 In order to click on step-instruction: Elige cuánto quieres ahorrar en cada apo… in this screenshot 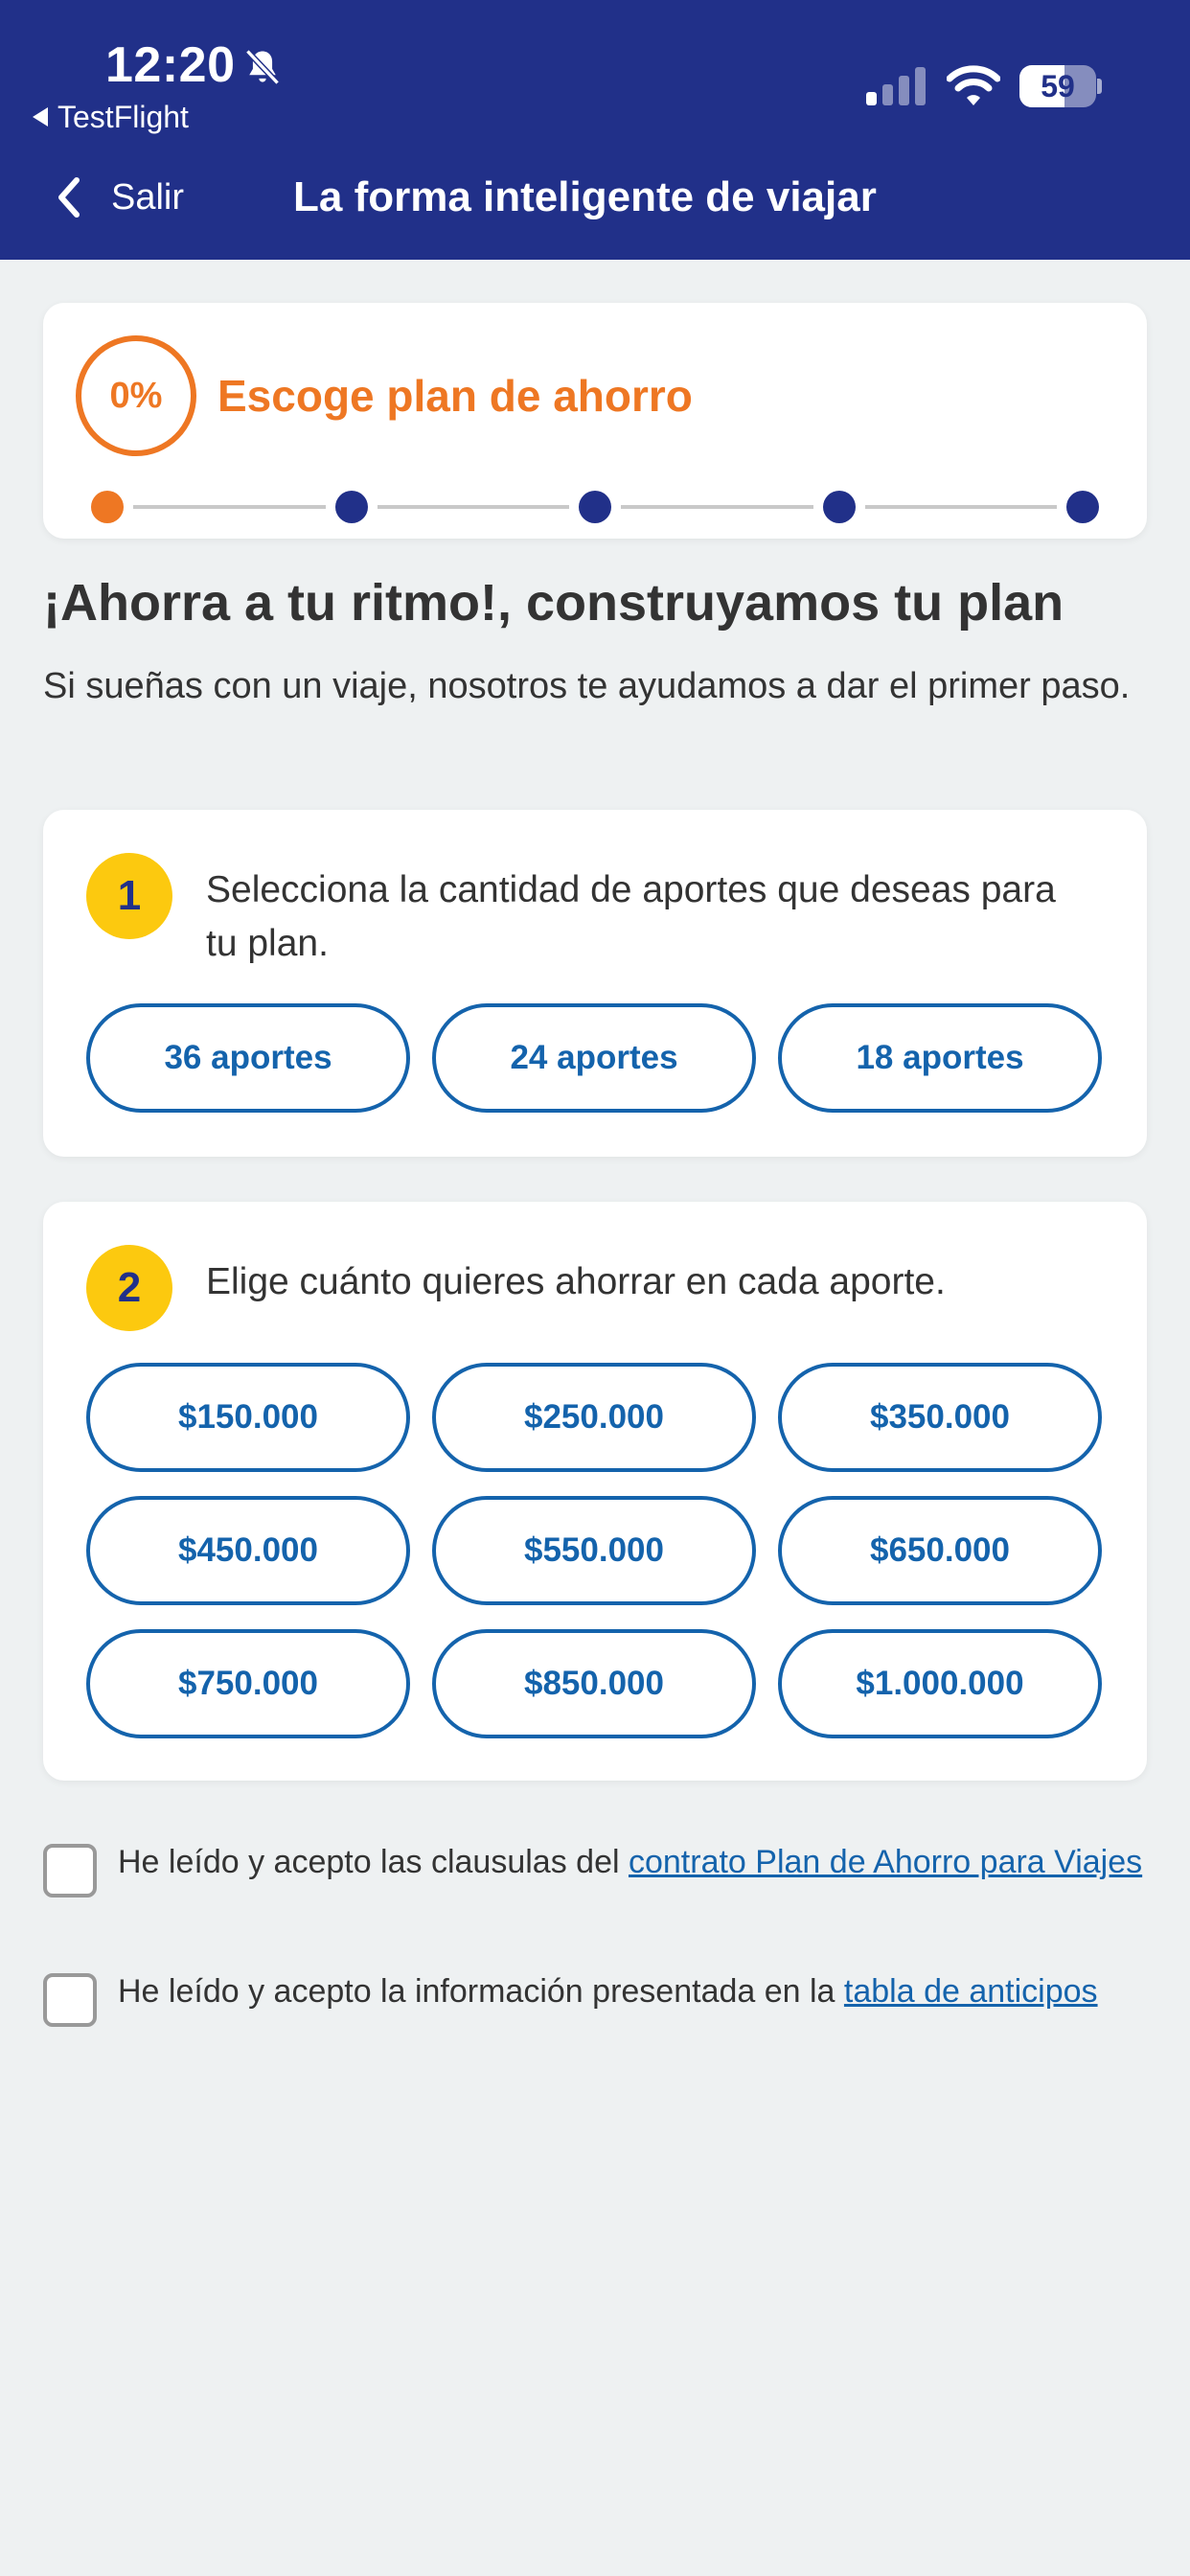, I will do `click(576, 1281)`.